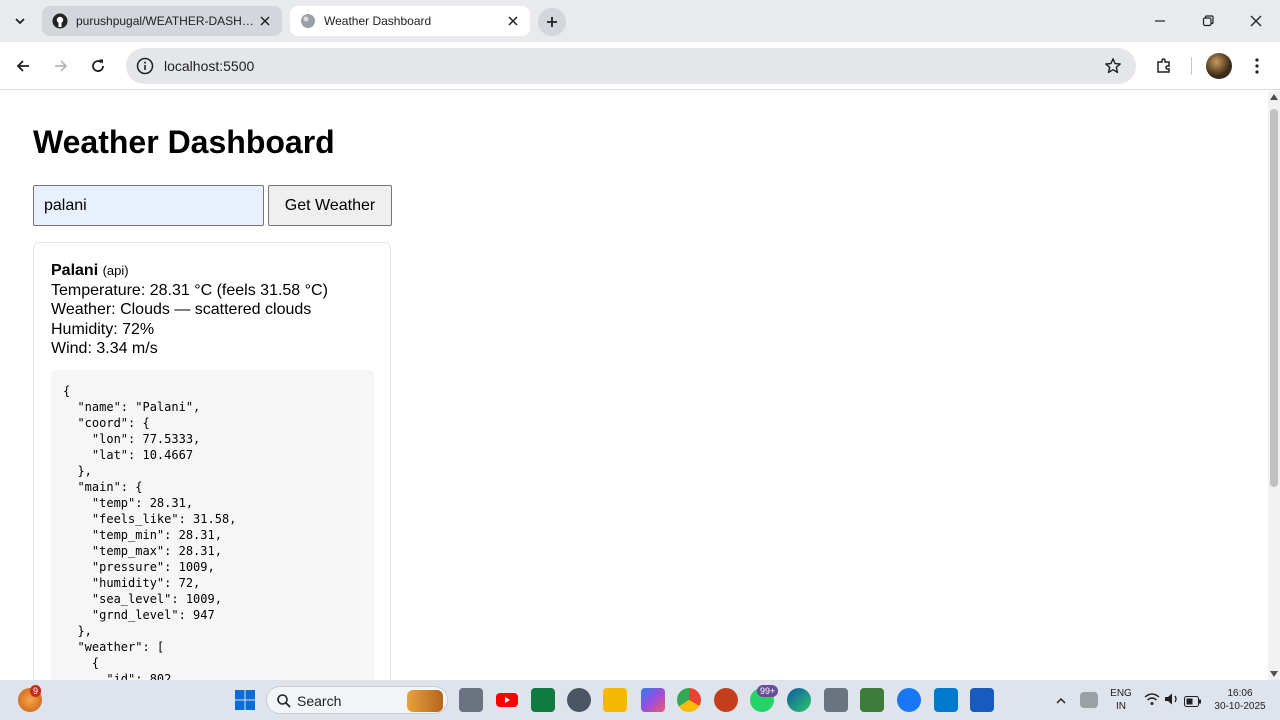  What do you see at coordinates (75, 270) in the screenshot?
I see `city-name: Palani` at bounding box center [75, 270].